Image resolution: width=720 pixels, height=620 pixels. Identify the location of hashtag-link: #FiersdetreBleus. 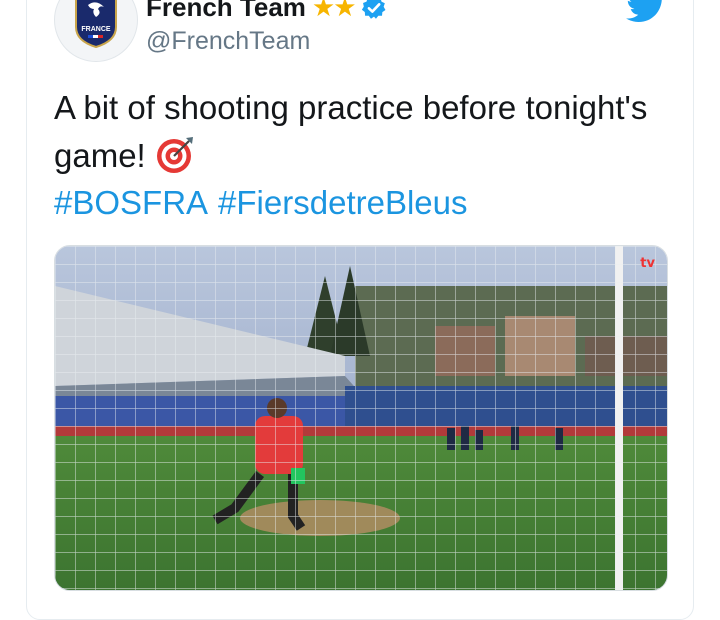
(342, 202).